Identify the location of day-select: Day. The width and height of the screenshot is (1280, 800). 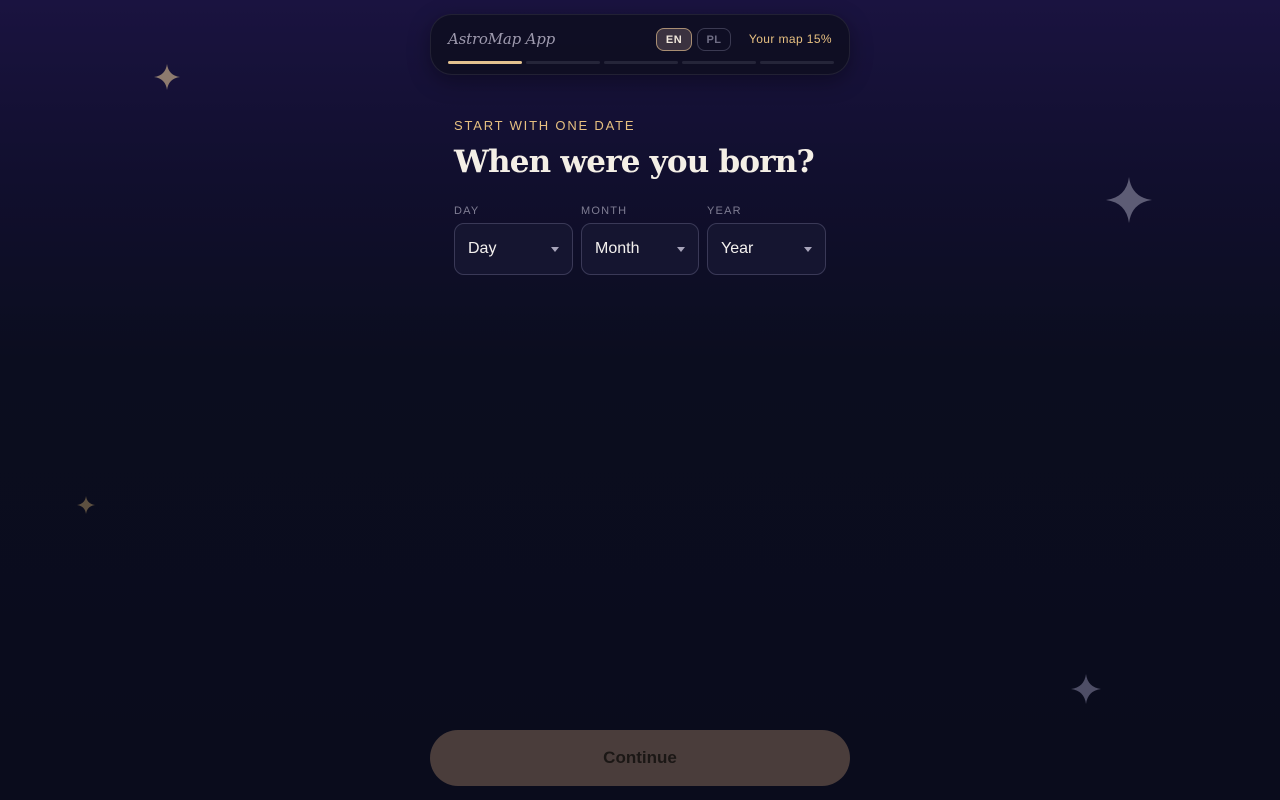
(513, 249).